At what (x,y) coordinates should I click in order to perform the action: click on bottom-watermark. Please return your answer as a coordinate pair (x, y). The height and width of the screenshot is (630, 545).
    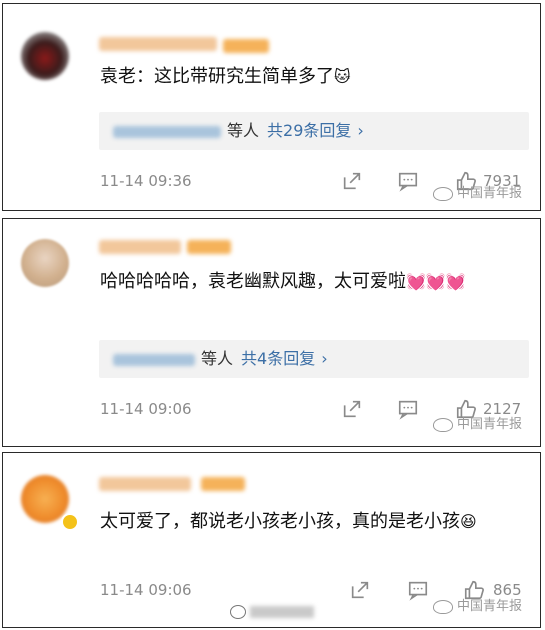
    Looking at the image, I should click on (272, 611).